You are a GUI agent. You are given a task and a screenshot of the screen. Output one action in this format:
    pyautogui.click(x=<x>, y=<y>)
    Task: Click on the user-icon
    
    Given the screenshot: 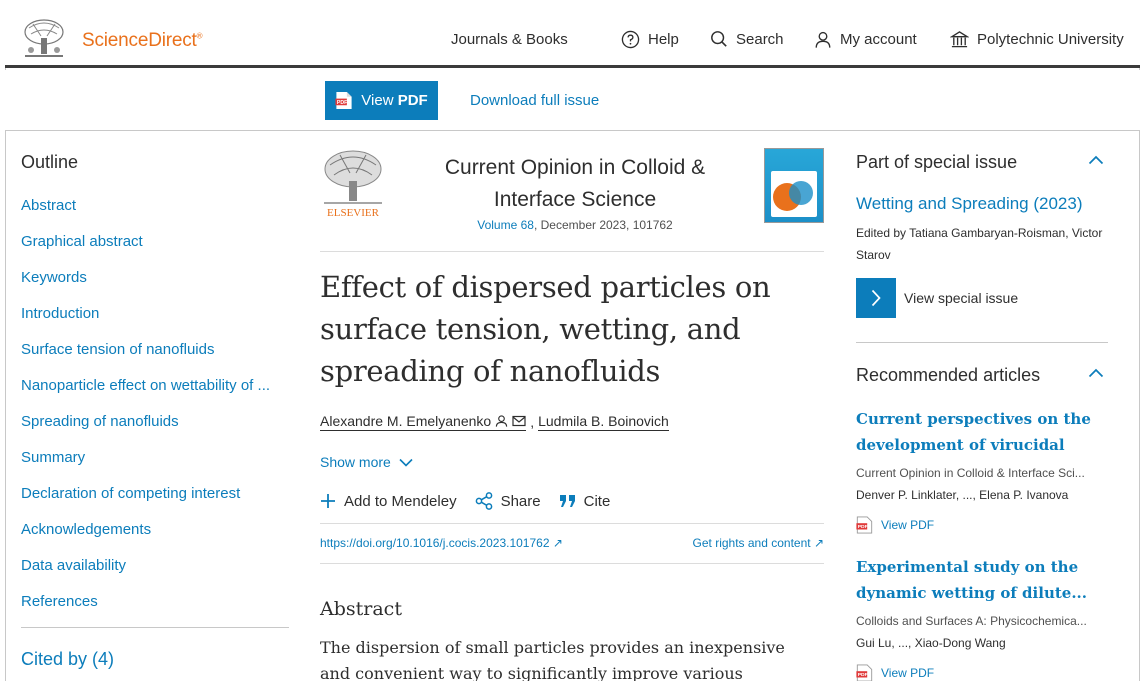 What is the action you would take?
    pyautogui.click(x=823, y=39)
    